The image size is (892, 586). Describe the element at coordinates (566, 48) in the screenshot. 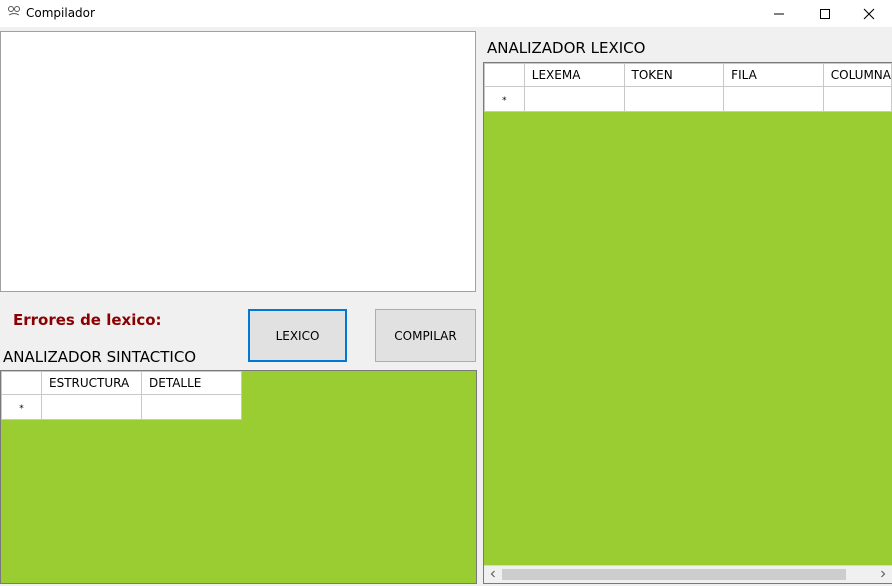

I see `lexical-analyzer-title: ANALIZADOR LEXICO` at that location.